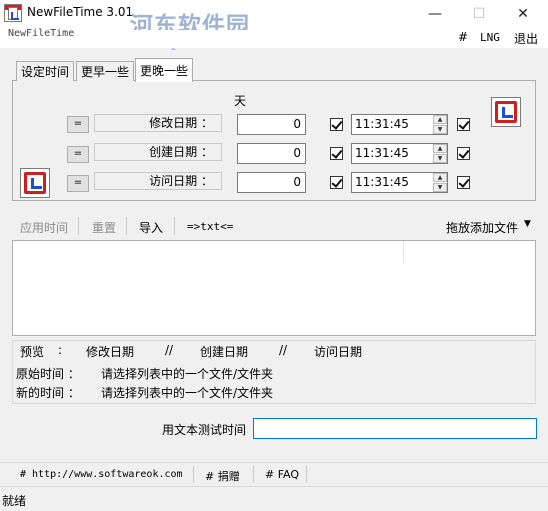 The height and width of the screenshot is (511, 548). Describe the element at coordinates (187, 374) in the screenshot. I see `original-time-value: 请选择列表中的一个文件/文件夹` at that location.